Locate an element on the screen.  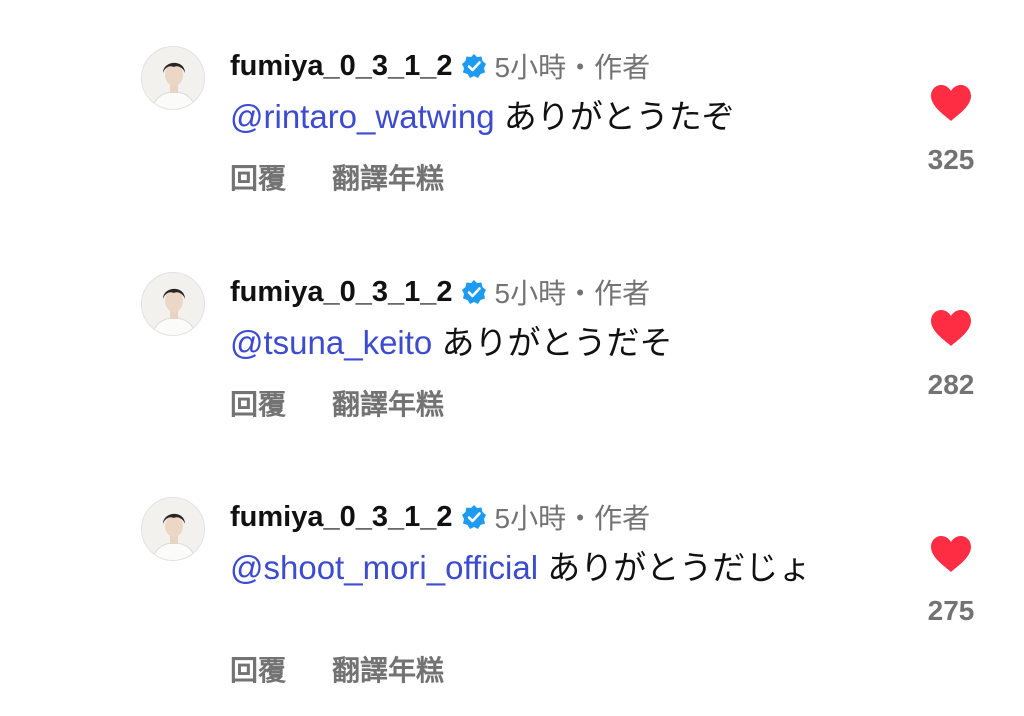
comment-text: @tsuna_keito ありがとうだそ is located at coordinates (535, 342).